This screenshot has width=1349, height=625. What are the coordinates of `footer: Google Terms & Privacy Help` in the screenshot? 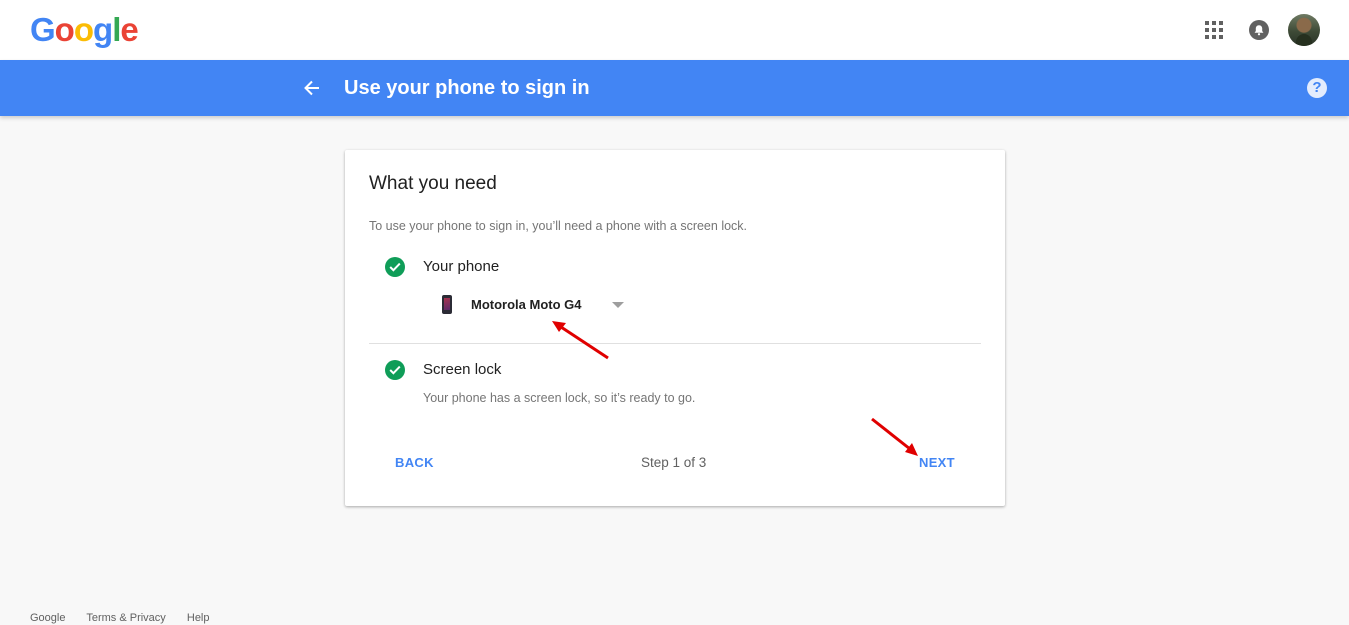 It's located at (129, 618).